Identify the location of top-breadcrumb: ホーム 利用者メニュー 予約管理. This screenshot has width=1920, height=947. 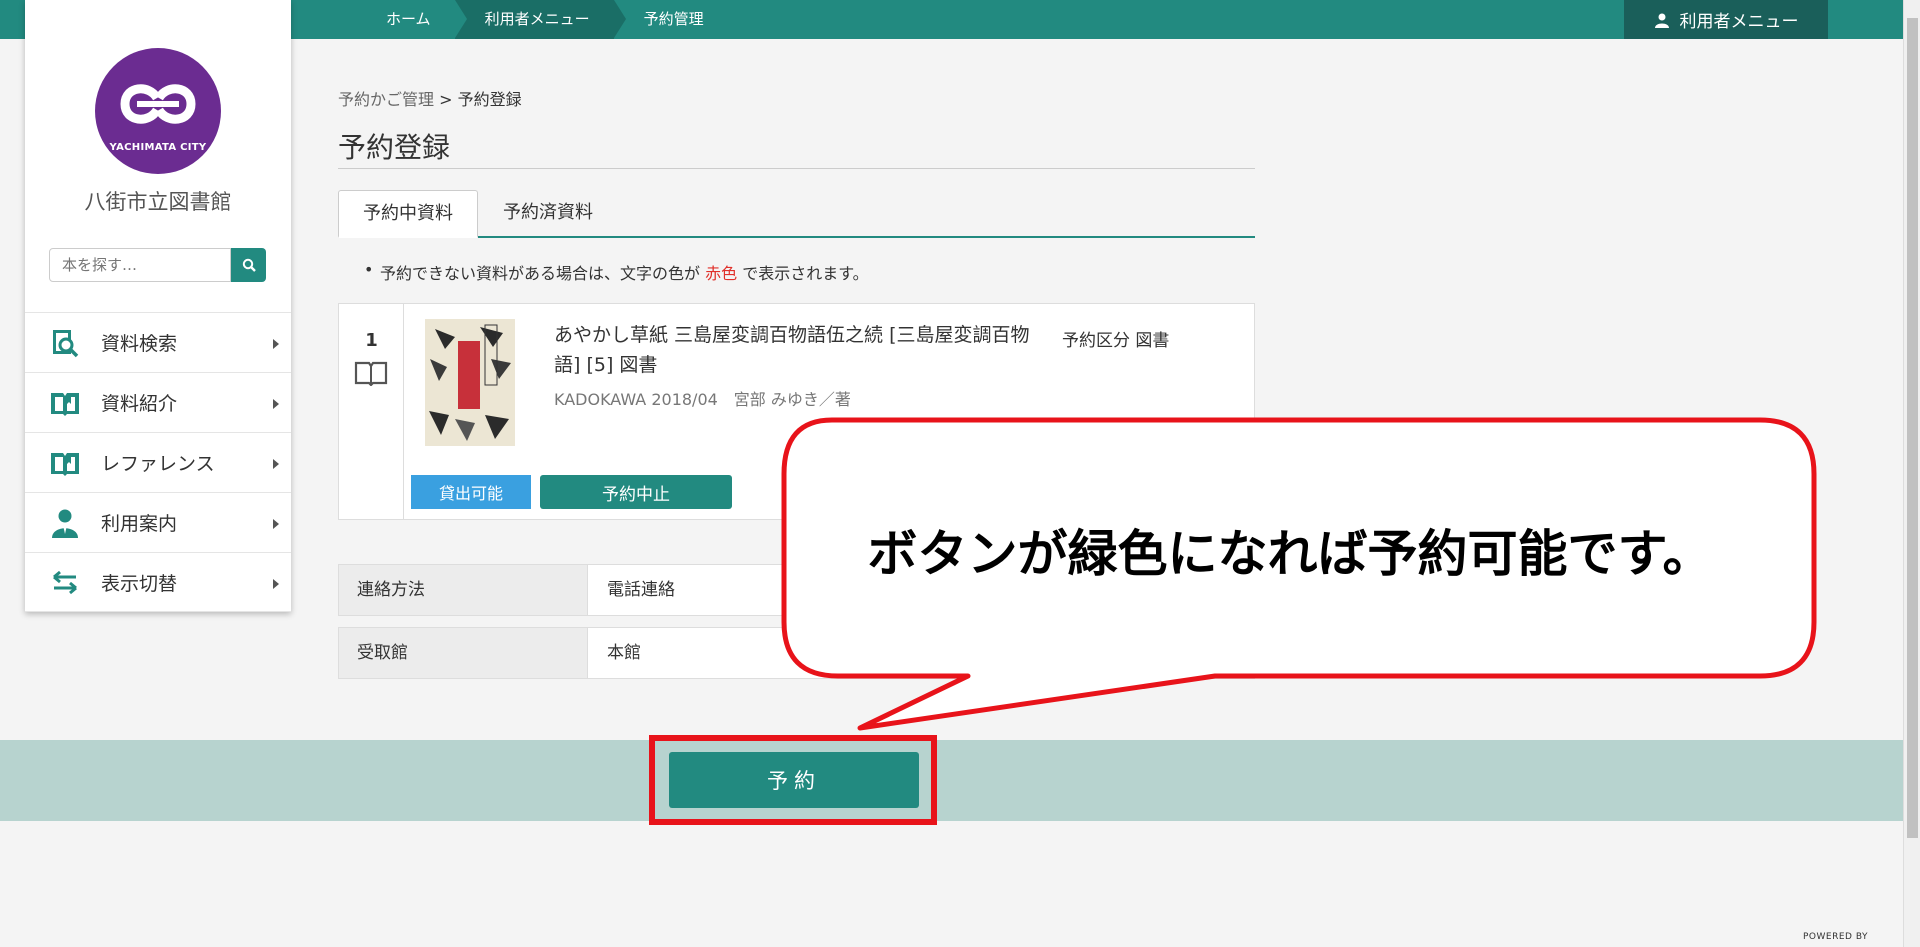
(544, 19).